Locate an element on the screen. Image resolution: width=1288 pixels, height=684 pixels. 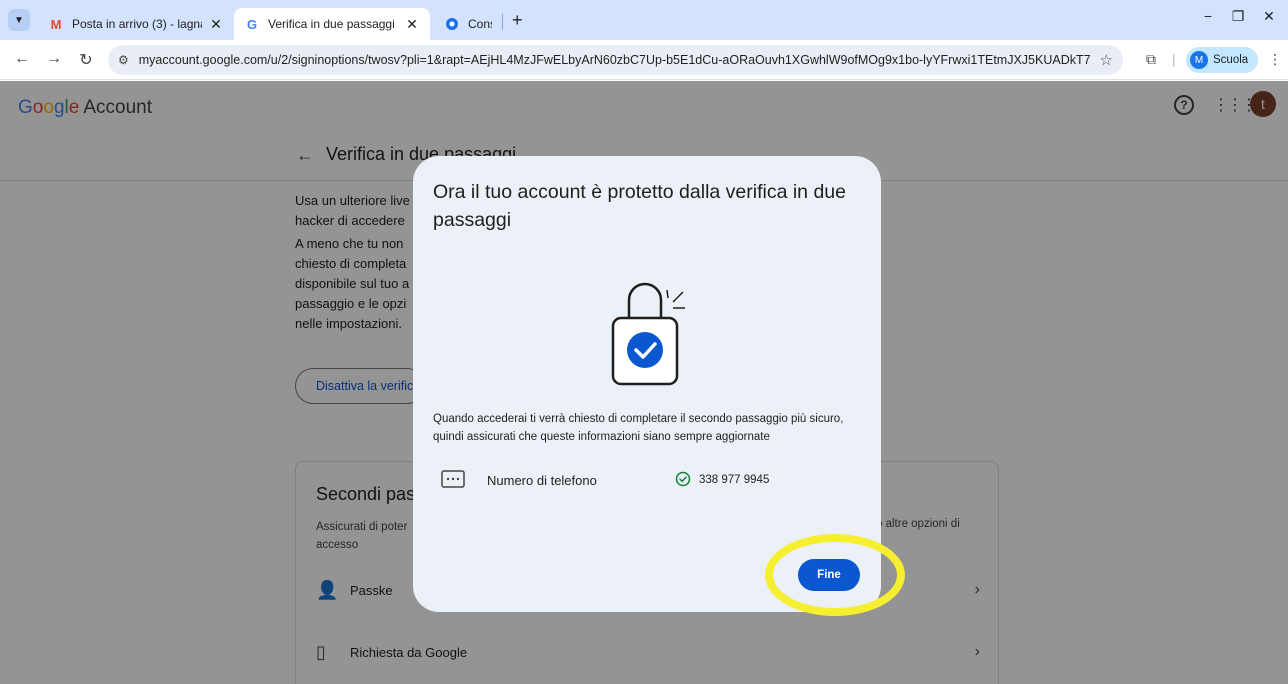
site-info-icon: ⚙ is located at coordinates (123, 60).